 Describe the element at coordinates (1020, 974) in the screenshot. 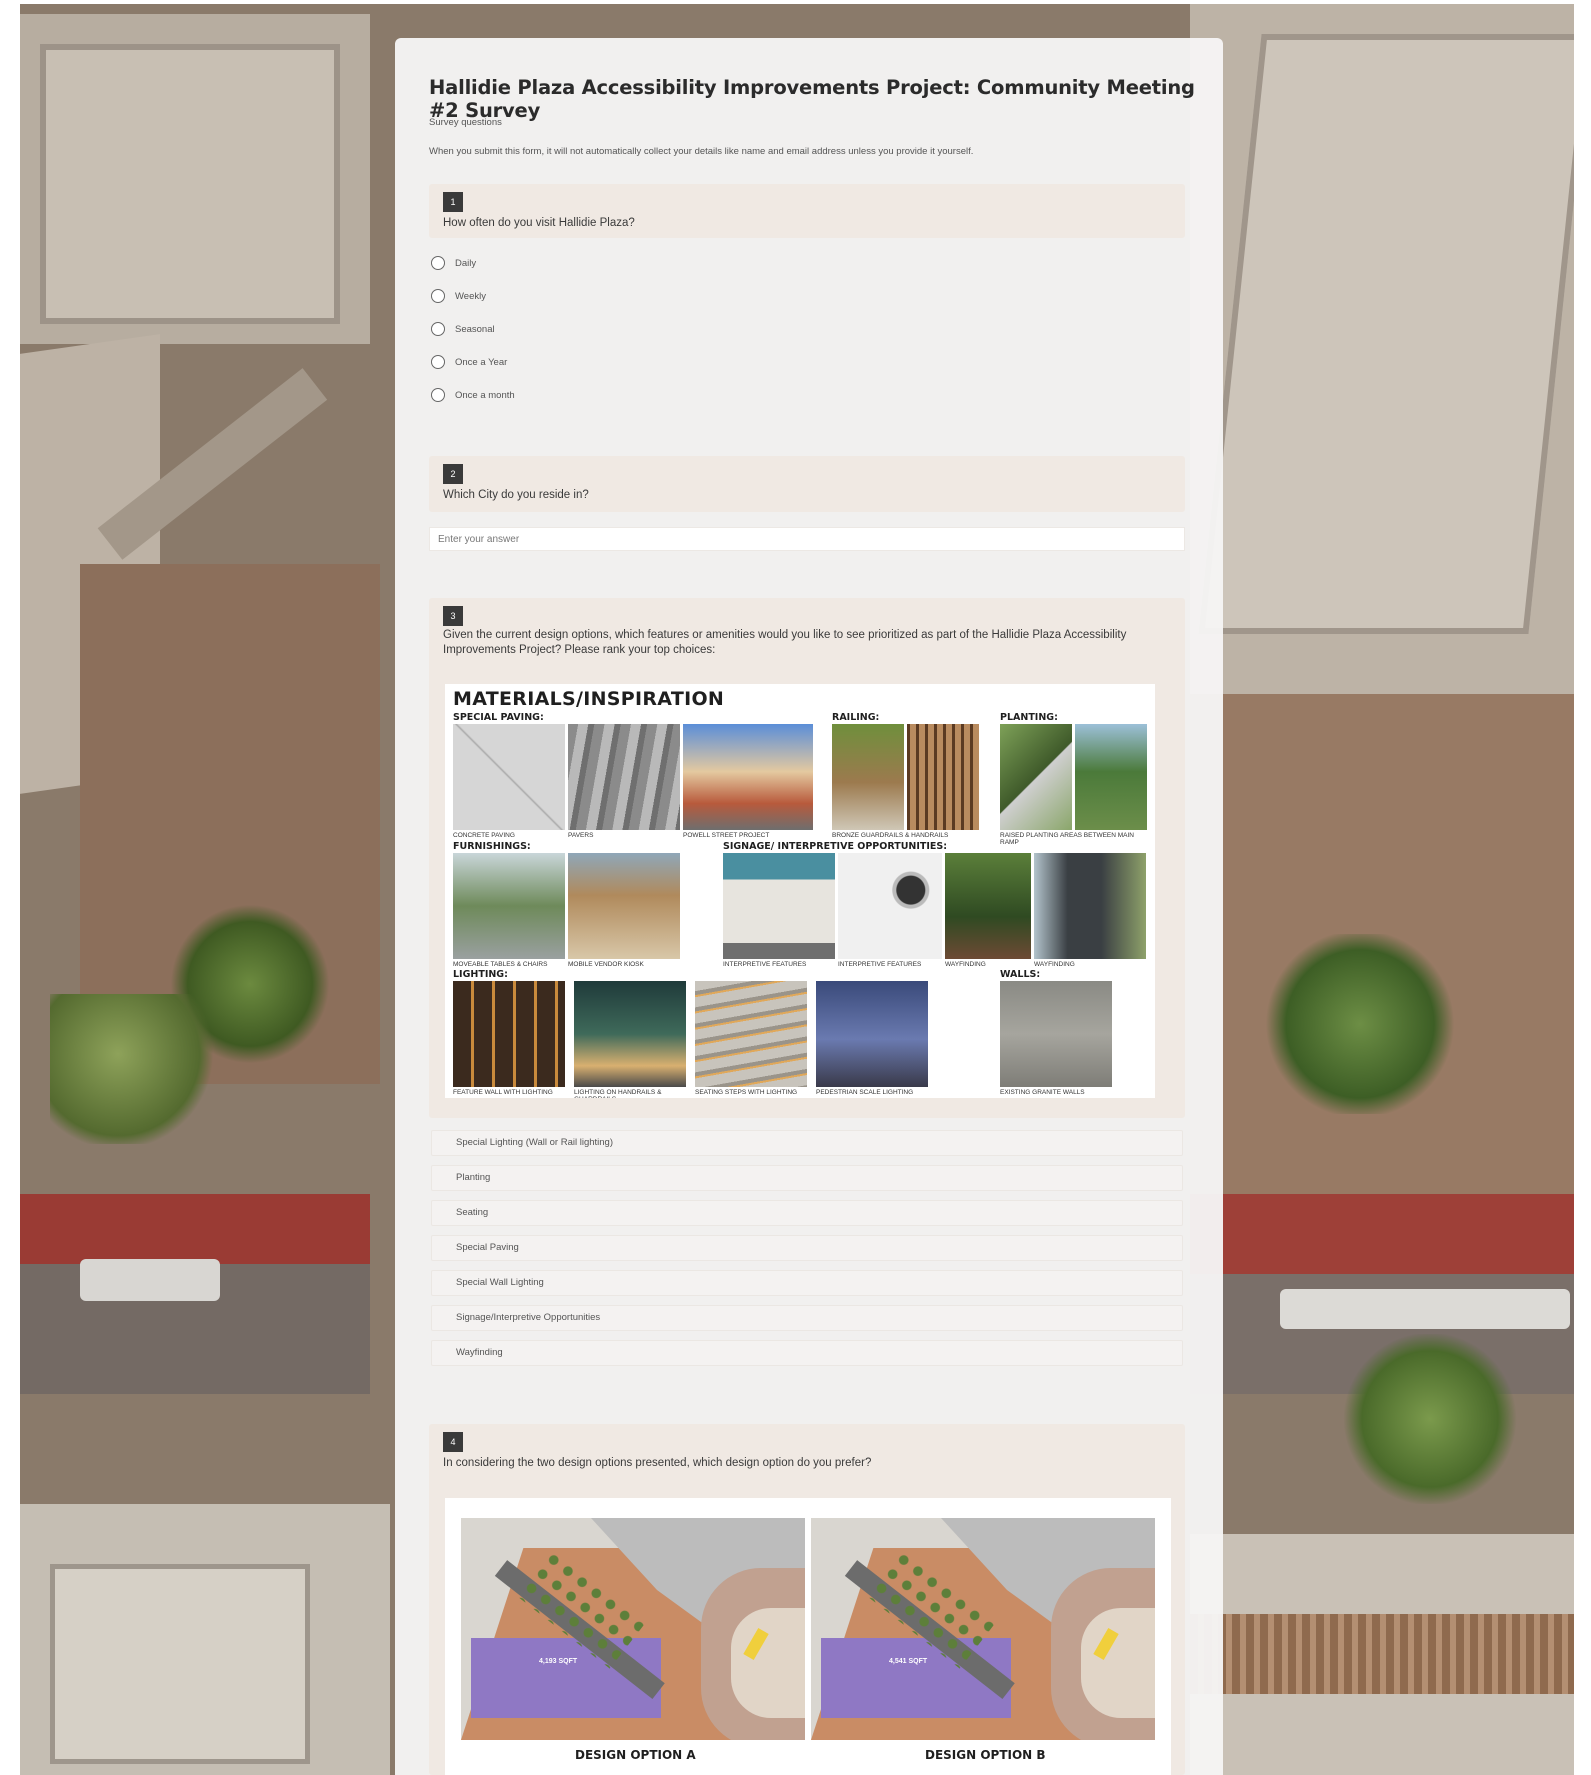

I see `heading-walls: WALLS:` at that location.